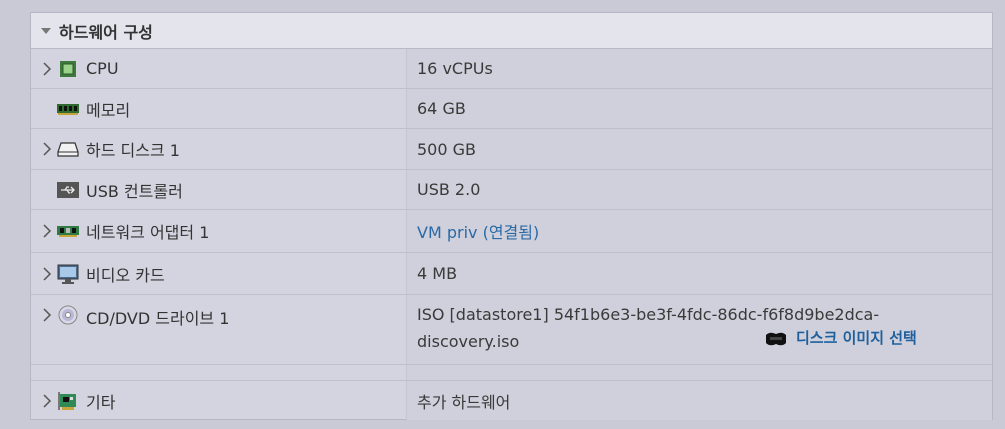  What do you see at coordinates (102, 68) in the screenshot?
I see `row-label: CPU` at bounding box center [102, 68].